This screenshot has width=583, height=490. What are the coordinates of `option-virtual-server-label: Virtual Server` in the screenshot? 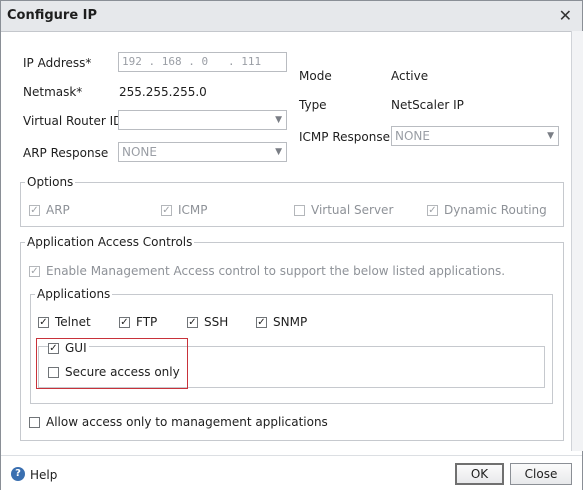 It's located at (352, 210).